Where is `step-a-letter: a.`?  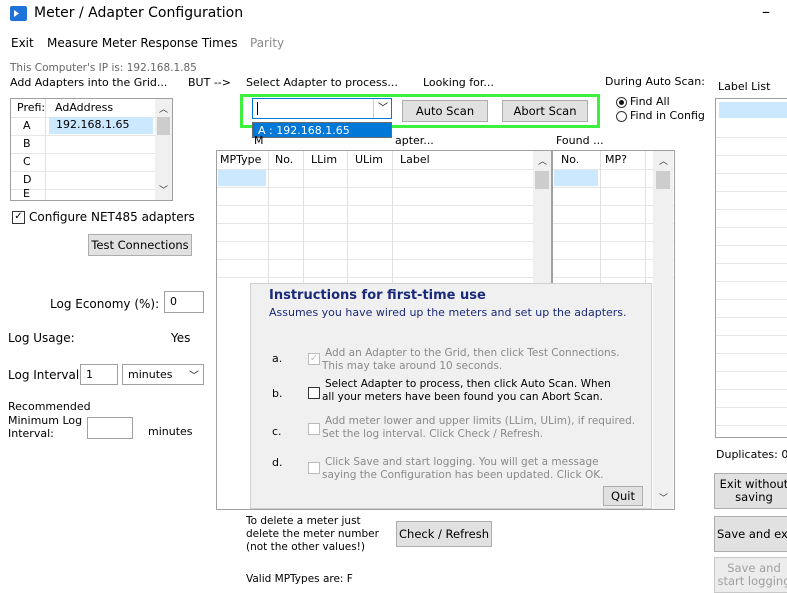 step-a-letter: a. is located at coordinates (277, 358).